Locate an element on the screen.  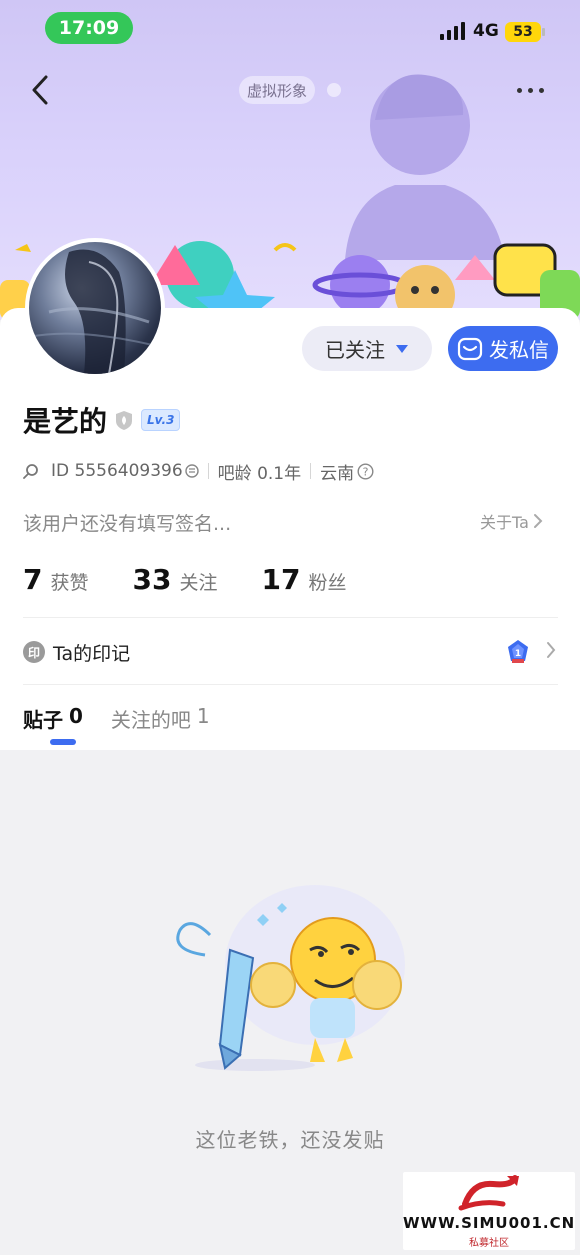
seal-icon: 印 is located at coordinates (34, 652).